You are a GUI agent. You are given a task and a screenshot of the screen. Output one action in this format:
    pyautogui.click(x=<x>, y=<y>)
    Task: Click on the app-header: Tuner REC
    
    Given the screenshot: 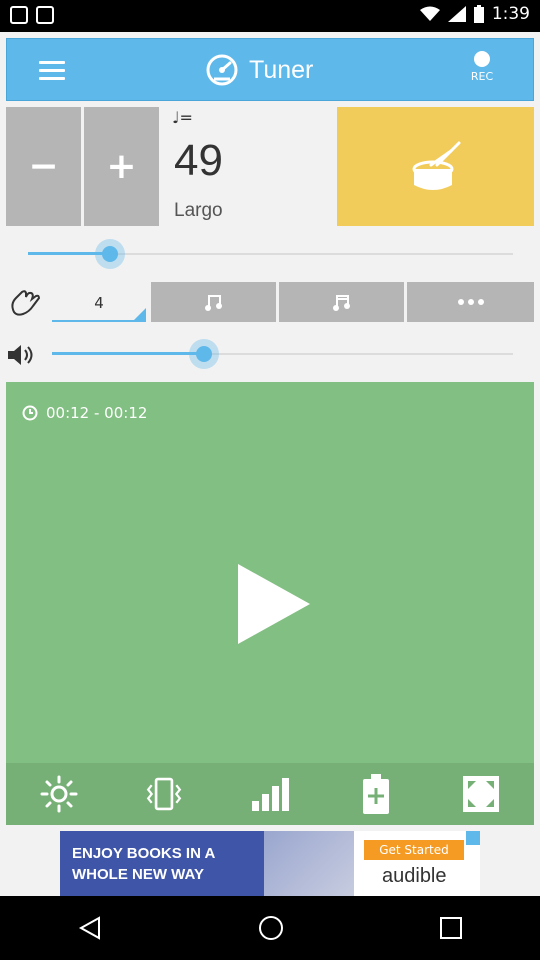 What is the action you would take?
    pyautogui.click(x=270, y=69)
    